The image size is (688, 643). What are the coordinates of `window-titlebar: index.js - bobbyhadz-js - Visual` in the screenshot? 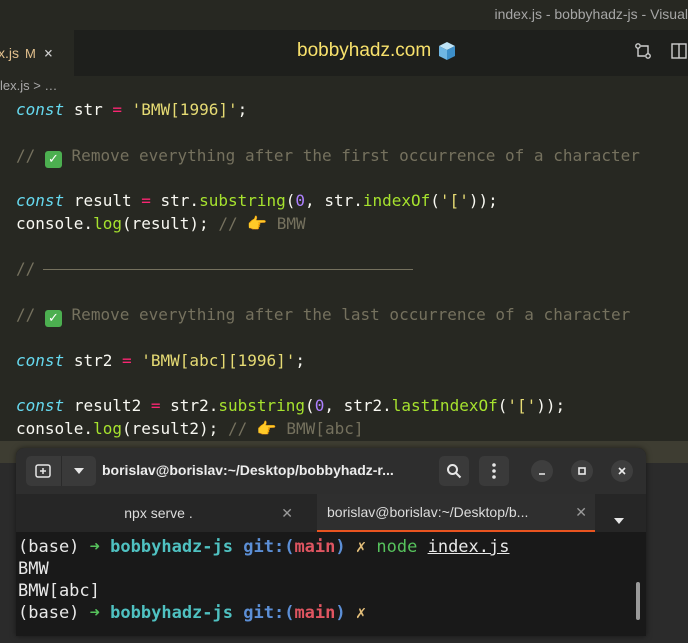 It's located at (344, 15).